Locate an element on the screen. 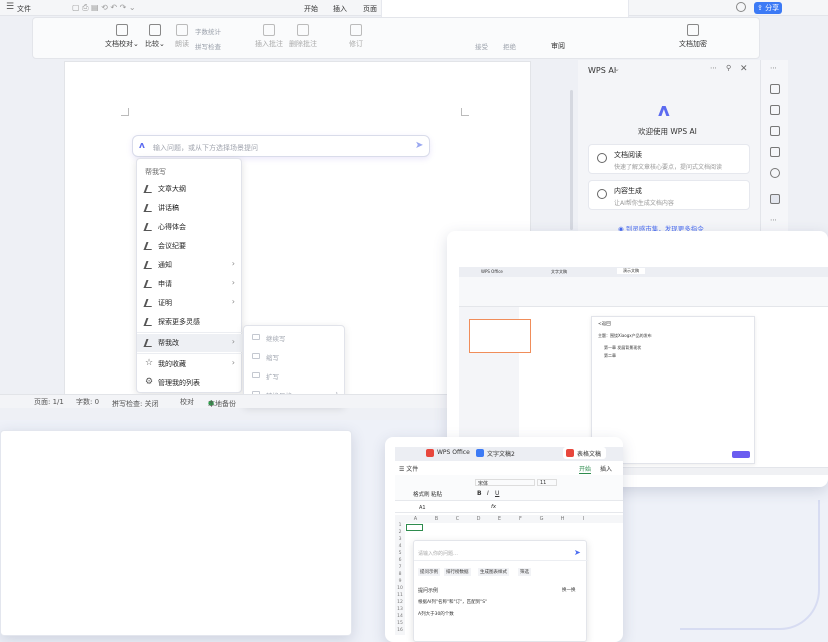 The height and width of the screenshot is (642, 828). chip: 排行榜数据 is located at coordinates (457, 572).